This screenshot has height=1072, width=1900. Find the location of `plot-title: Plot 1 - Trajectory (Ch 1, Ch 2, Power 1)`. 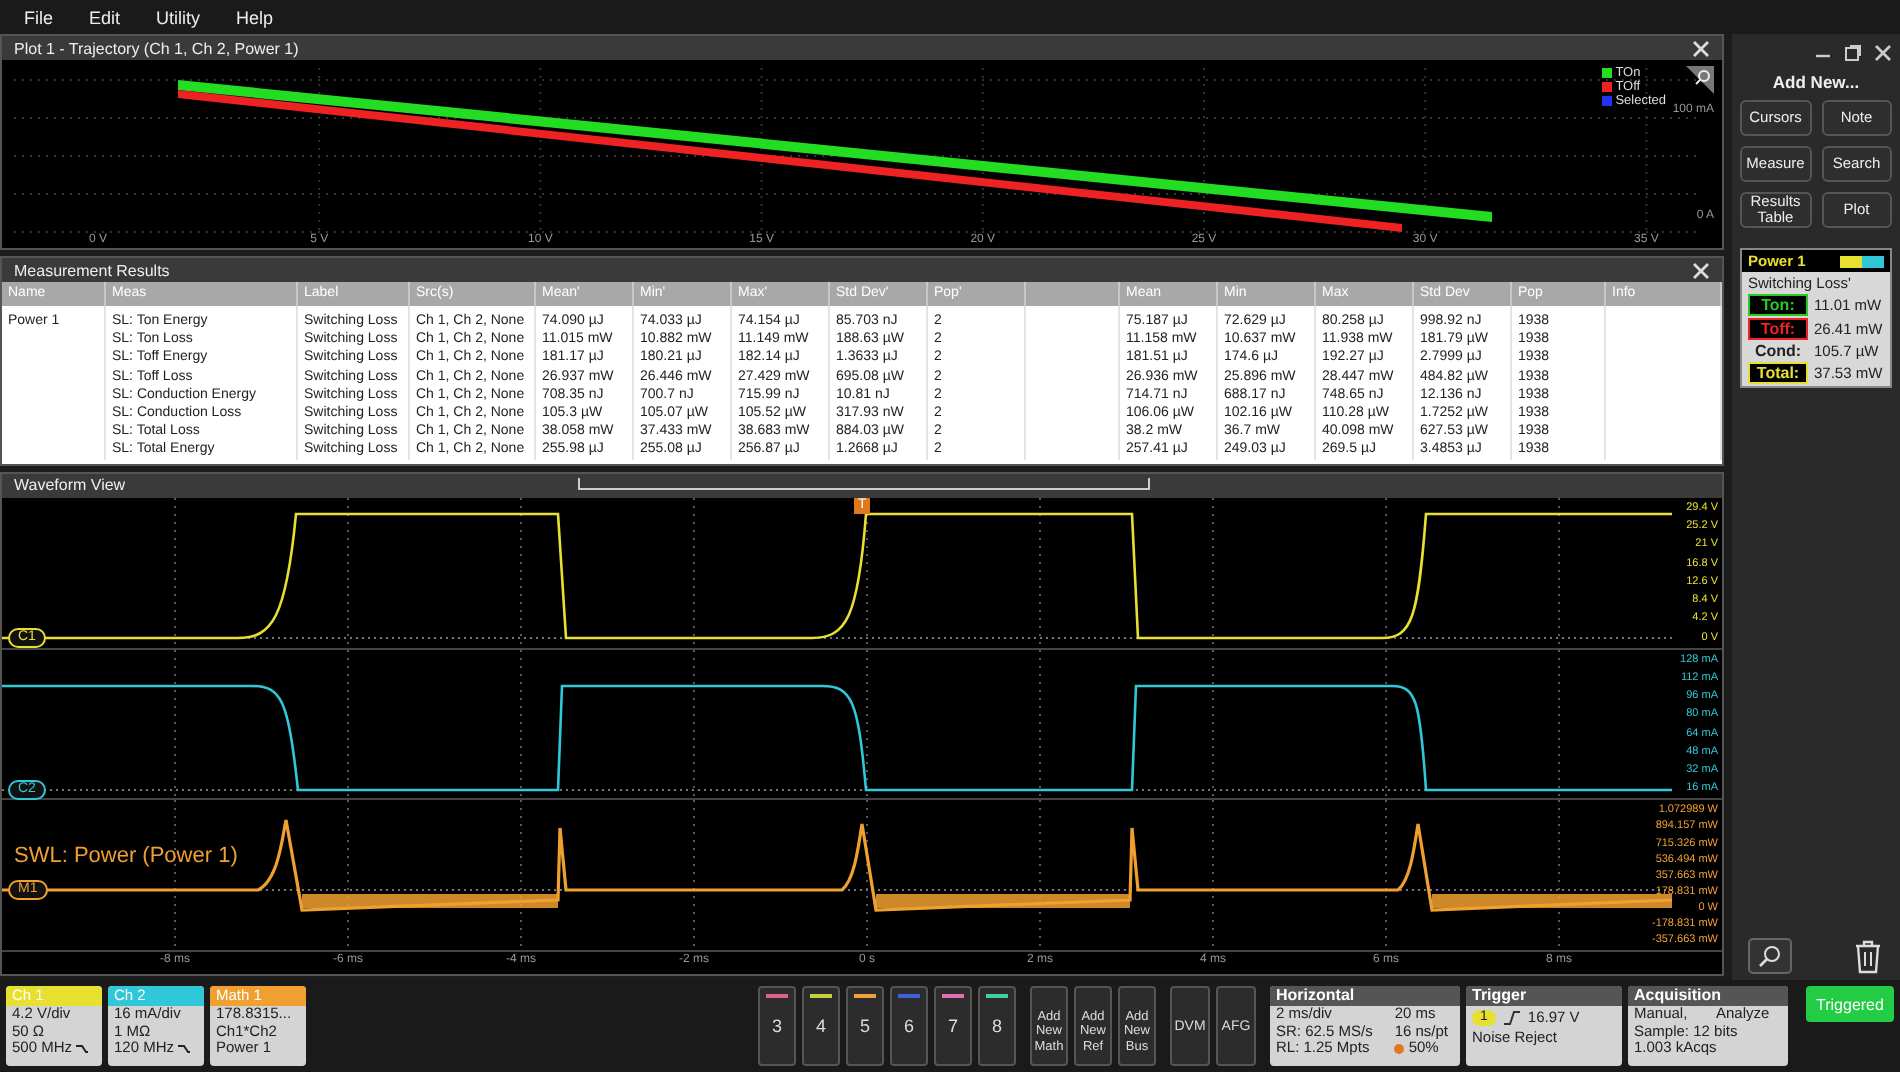

plot-title: Plot 1 - Trajectory (Ch 1, Ch 2, Power 1) is located at coordinates (156, 48).